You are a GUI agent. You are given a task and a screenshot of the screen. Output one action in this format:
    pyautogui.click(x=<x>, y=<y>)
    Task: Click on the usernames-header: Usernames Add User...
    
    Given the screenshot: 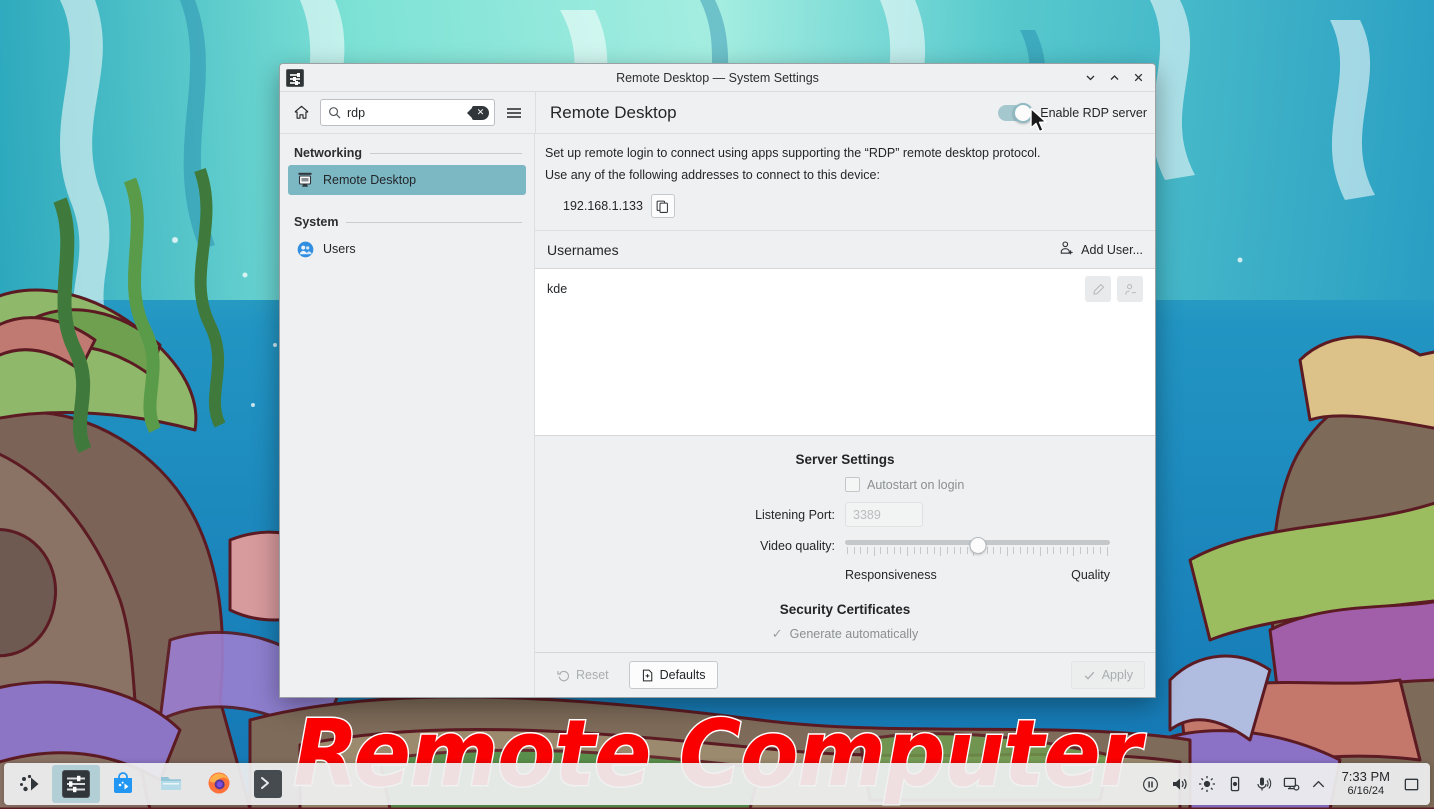 What is the action you would take?
    pyautogui.click(x=845, y=250)
    